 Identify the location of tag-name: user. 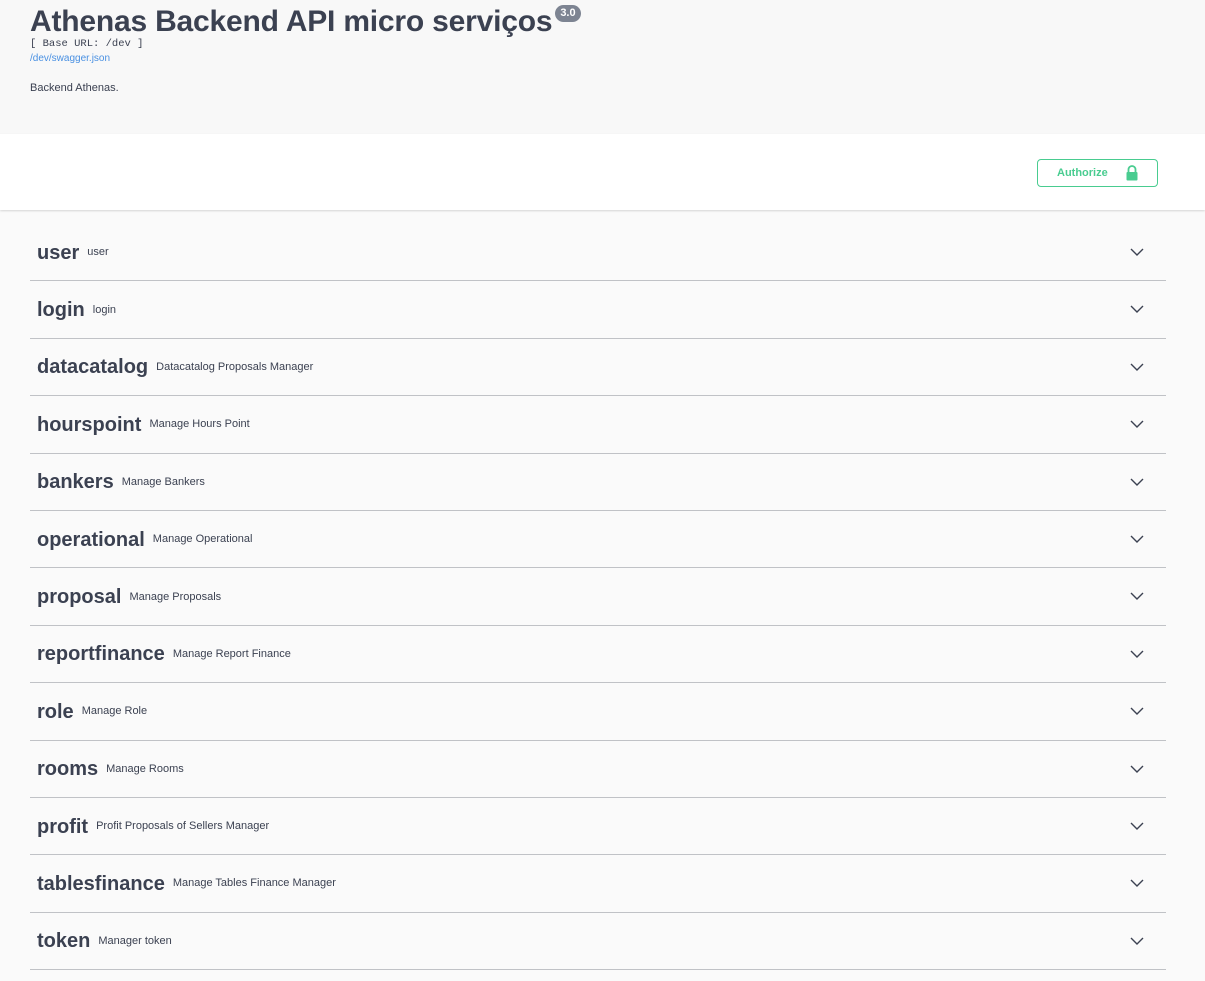
(58, 252).